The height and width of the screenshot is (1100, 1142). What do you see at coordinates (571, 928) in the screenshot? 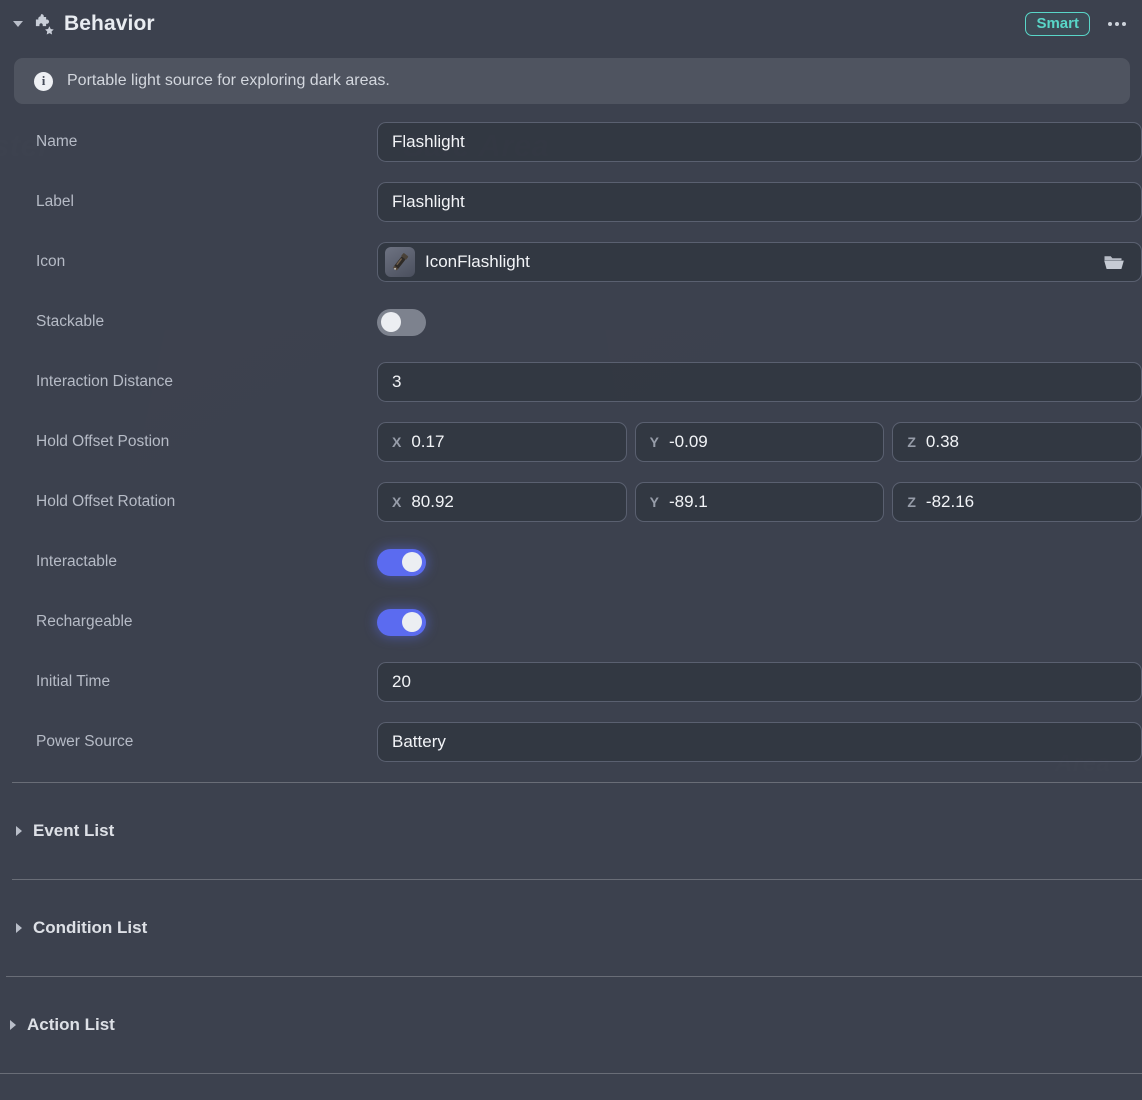
I see `section-condition-list: Condition List` at bounding box center [571, 928].